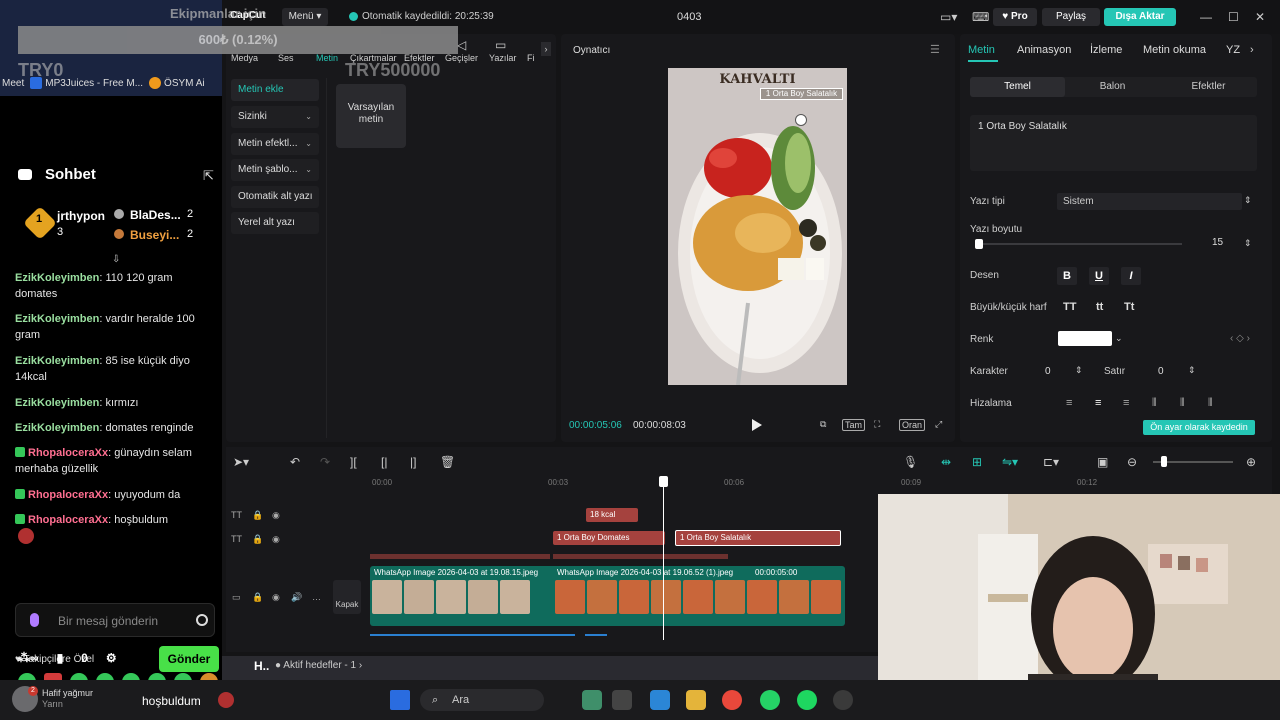 This screenshot has height=720, width=1280. Describe the element at coordinates (295, 462) in the screenshot. I see `undo-icon: ↶` at that location.